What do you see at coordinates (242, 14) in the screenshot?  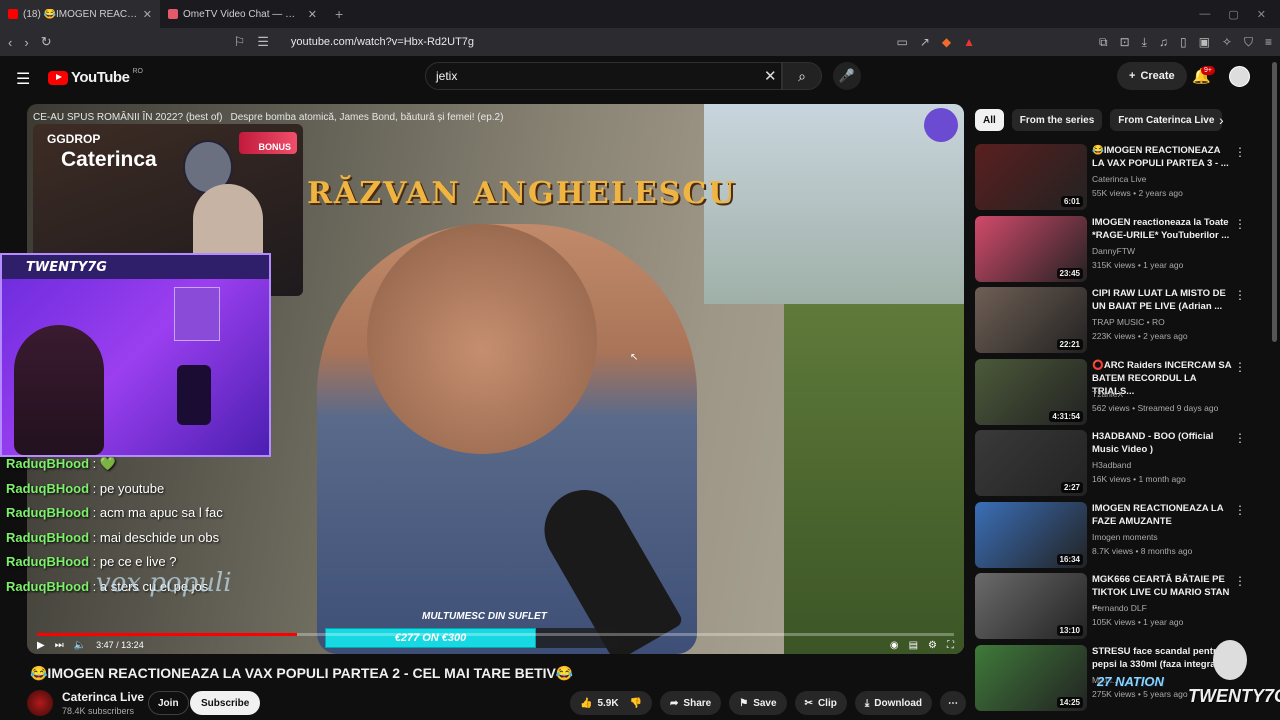 I see `tab-ometv: OmeTV Video Chat — Omegle R... ✕` at bounding box center [242, 14].